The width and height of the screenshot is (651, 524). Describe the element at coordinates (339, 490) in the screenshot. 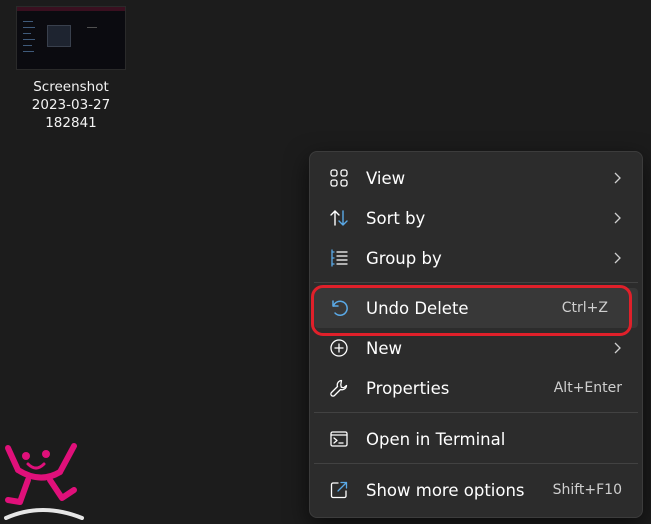

I see `external-link-icon` at that location.